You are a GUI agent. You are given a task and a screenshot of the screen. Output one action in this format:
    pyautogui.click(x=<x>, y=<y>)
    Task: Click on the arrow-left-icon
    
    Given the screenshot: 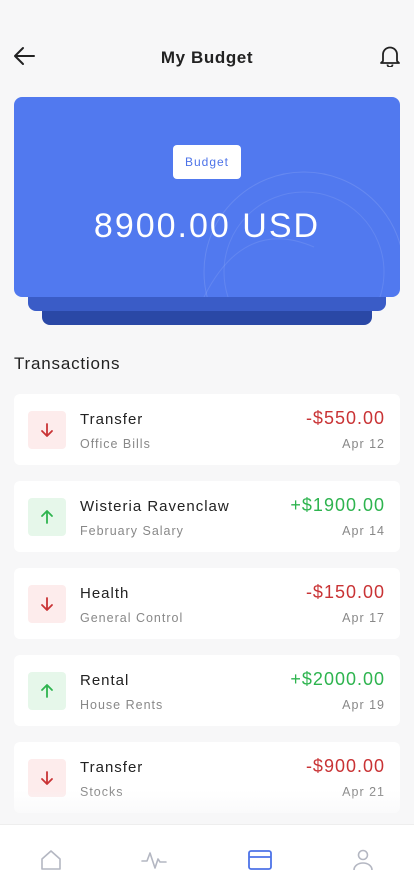 What is the action you would take?
    pyautogui.click(x=24, y=58)
    